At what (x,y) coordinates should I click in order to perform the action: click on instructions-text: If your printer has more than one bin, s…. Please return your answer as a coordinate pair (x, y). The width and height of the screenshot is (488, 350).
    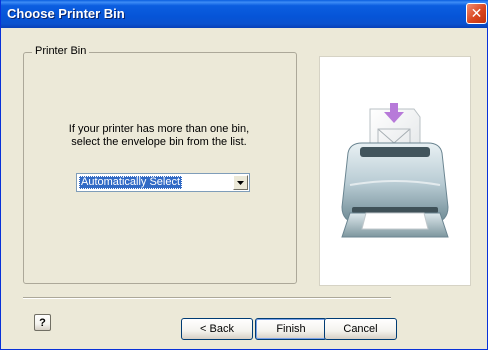
    Looking at the image, I should click on (159, 136).